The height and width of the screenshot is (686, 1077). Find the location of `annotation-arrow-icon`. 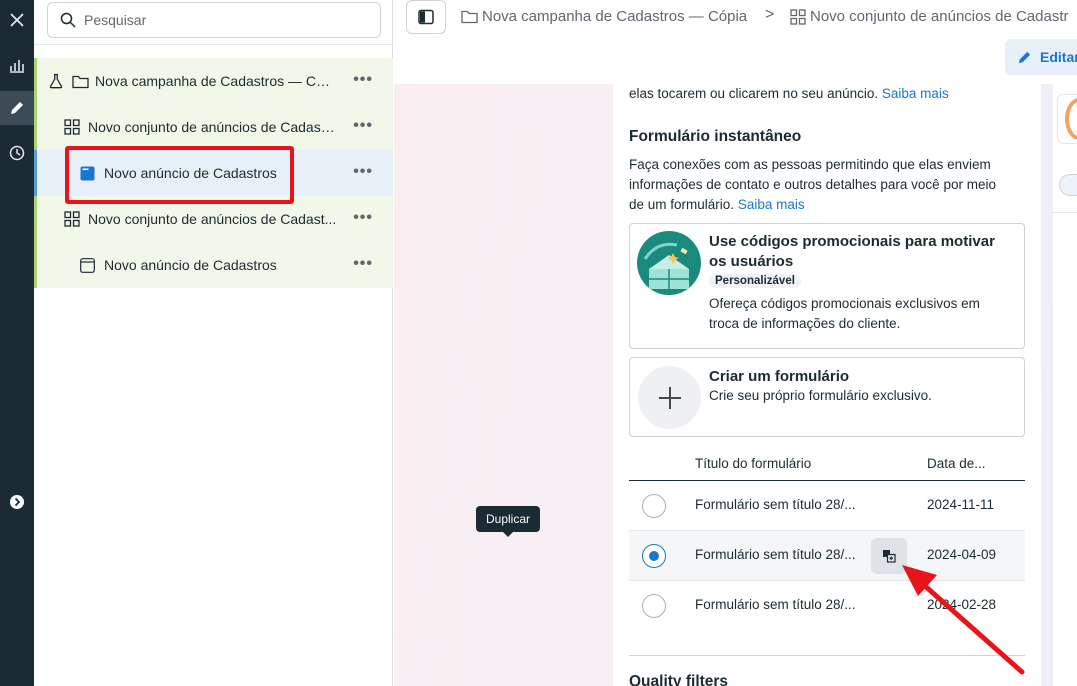

annotation-arrow-icon is located at coordinates (963, 620).